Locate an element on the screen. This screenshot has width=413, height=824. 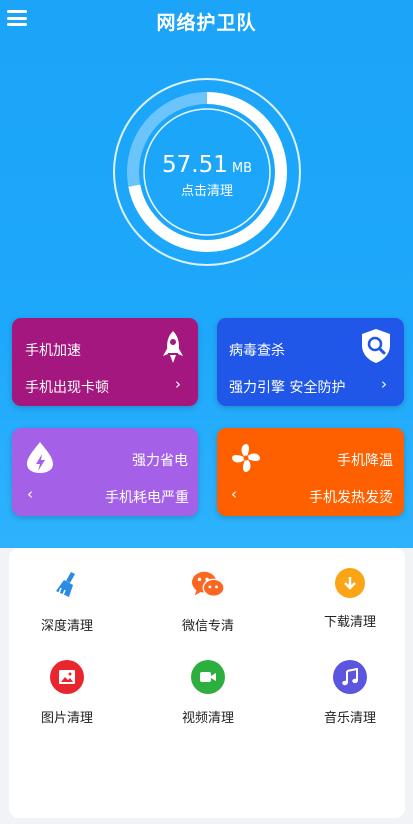
card-subtitle: 手机耗电严重 is located at coordinates (147, 498).